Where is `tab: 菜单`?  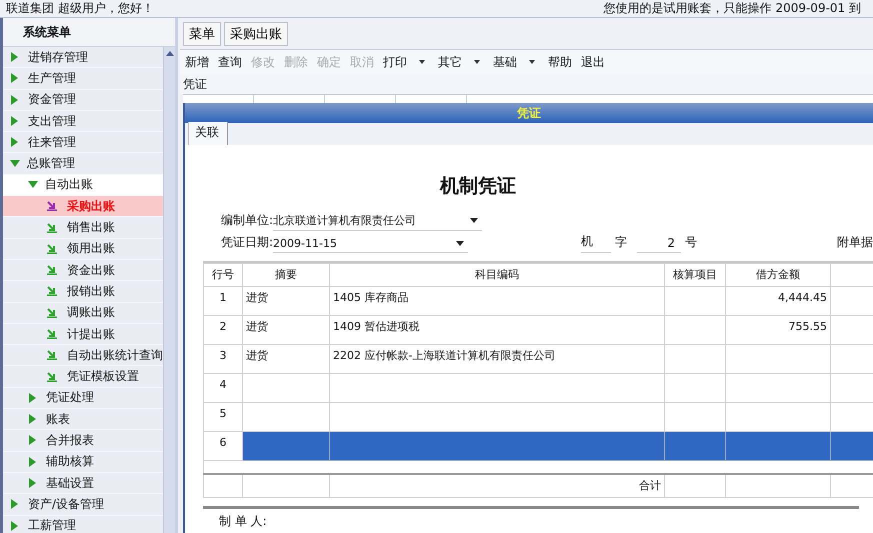
tab: 菜单 is located at coordinates (202, 34).